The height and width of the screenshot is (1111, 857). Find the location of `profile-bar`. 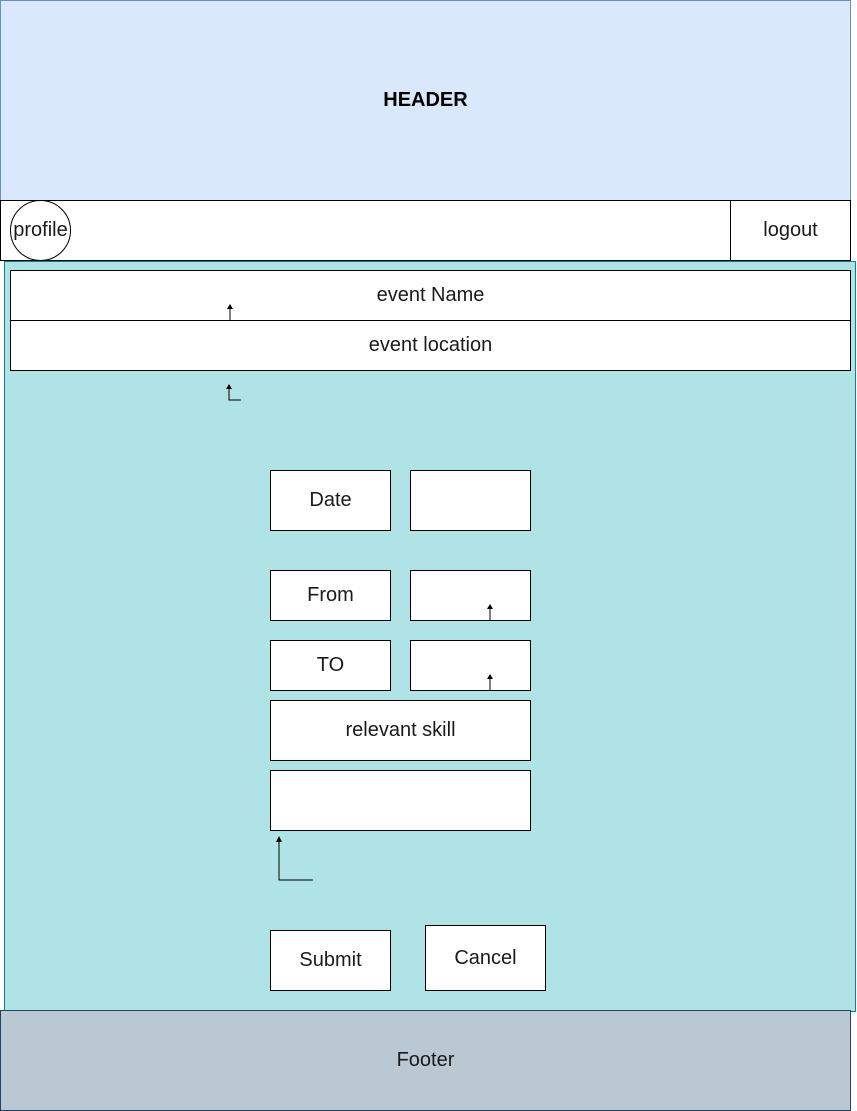

profile-bar is located at coordinates (425, 230).